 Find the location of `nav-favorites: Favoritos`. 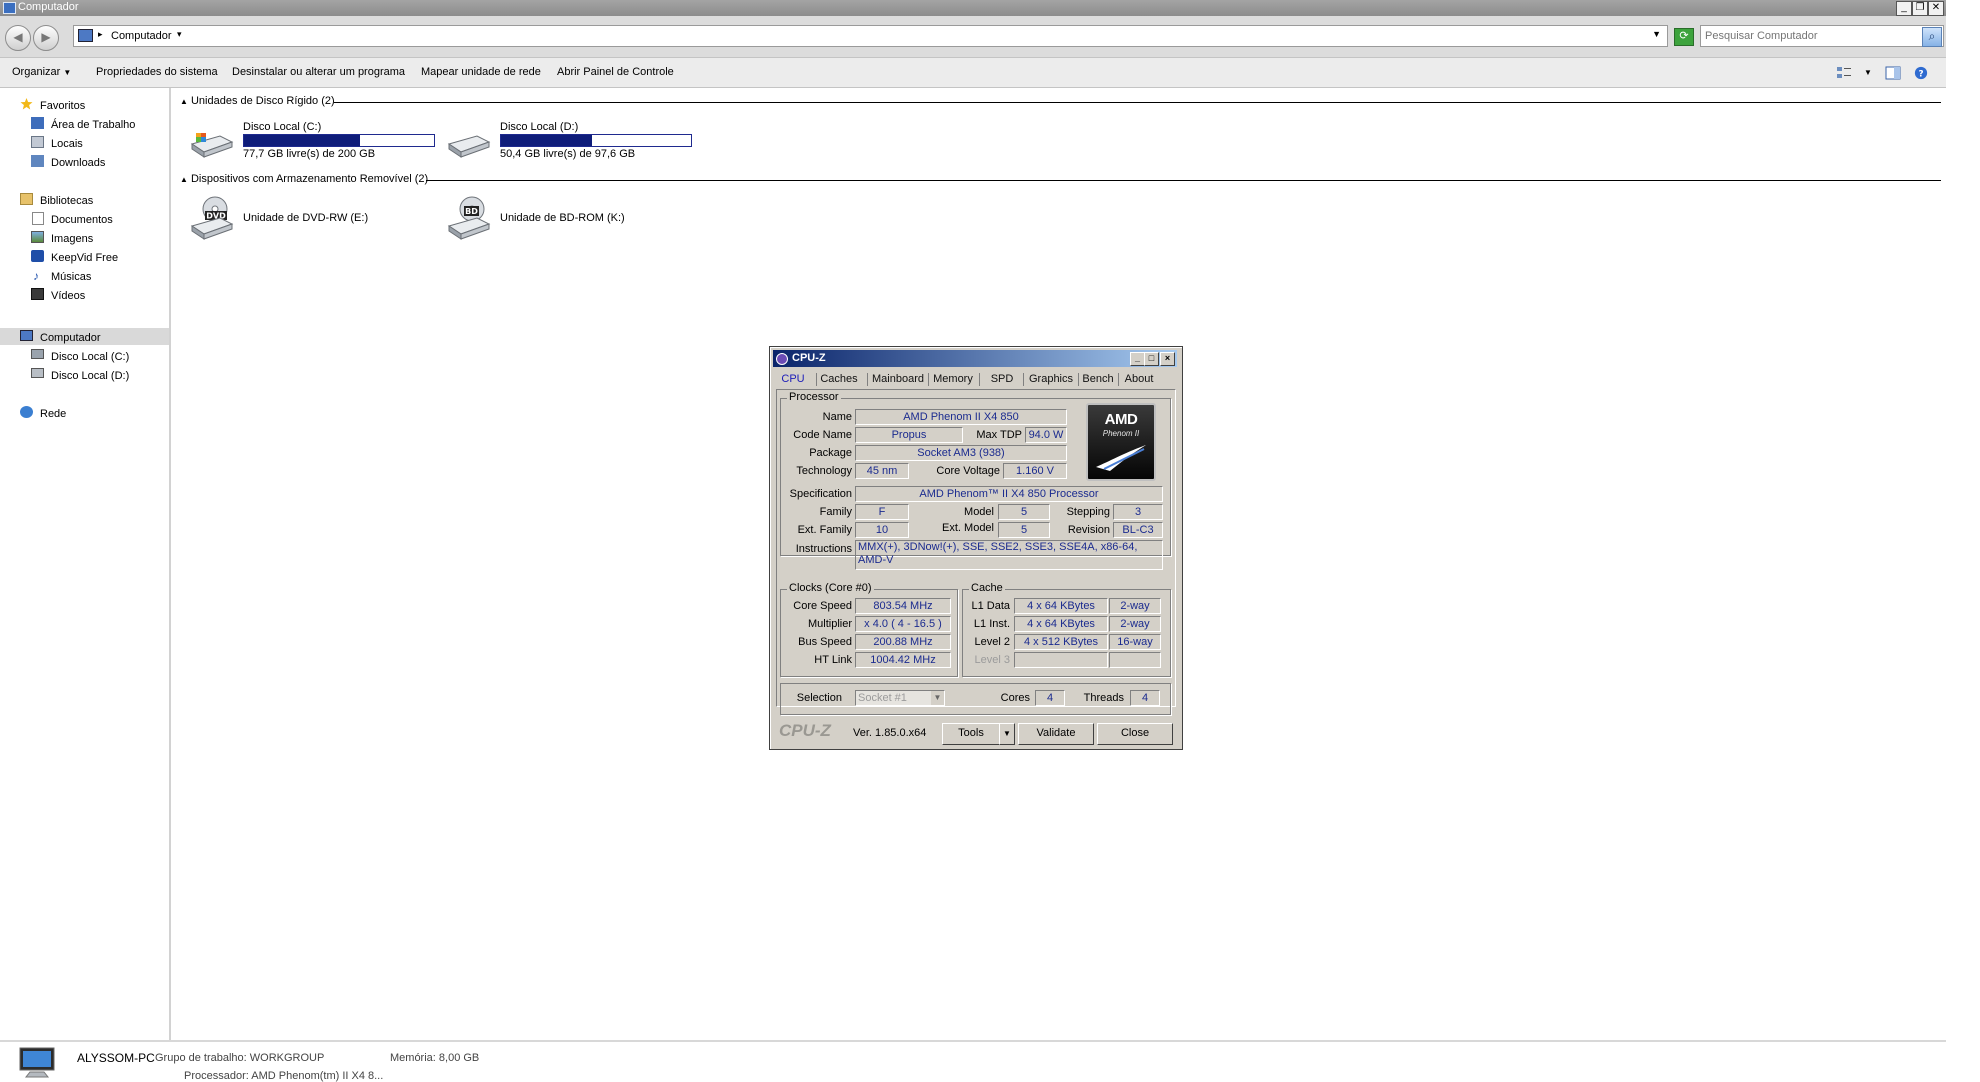

nav-favorites: Favoritos is located at coordinates (62, 106).